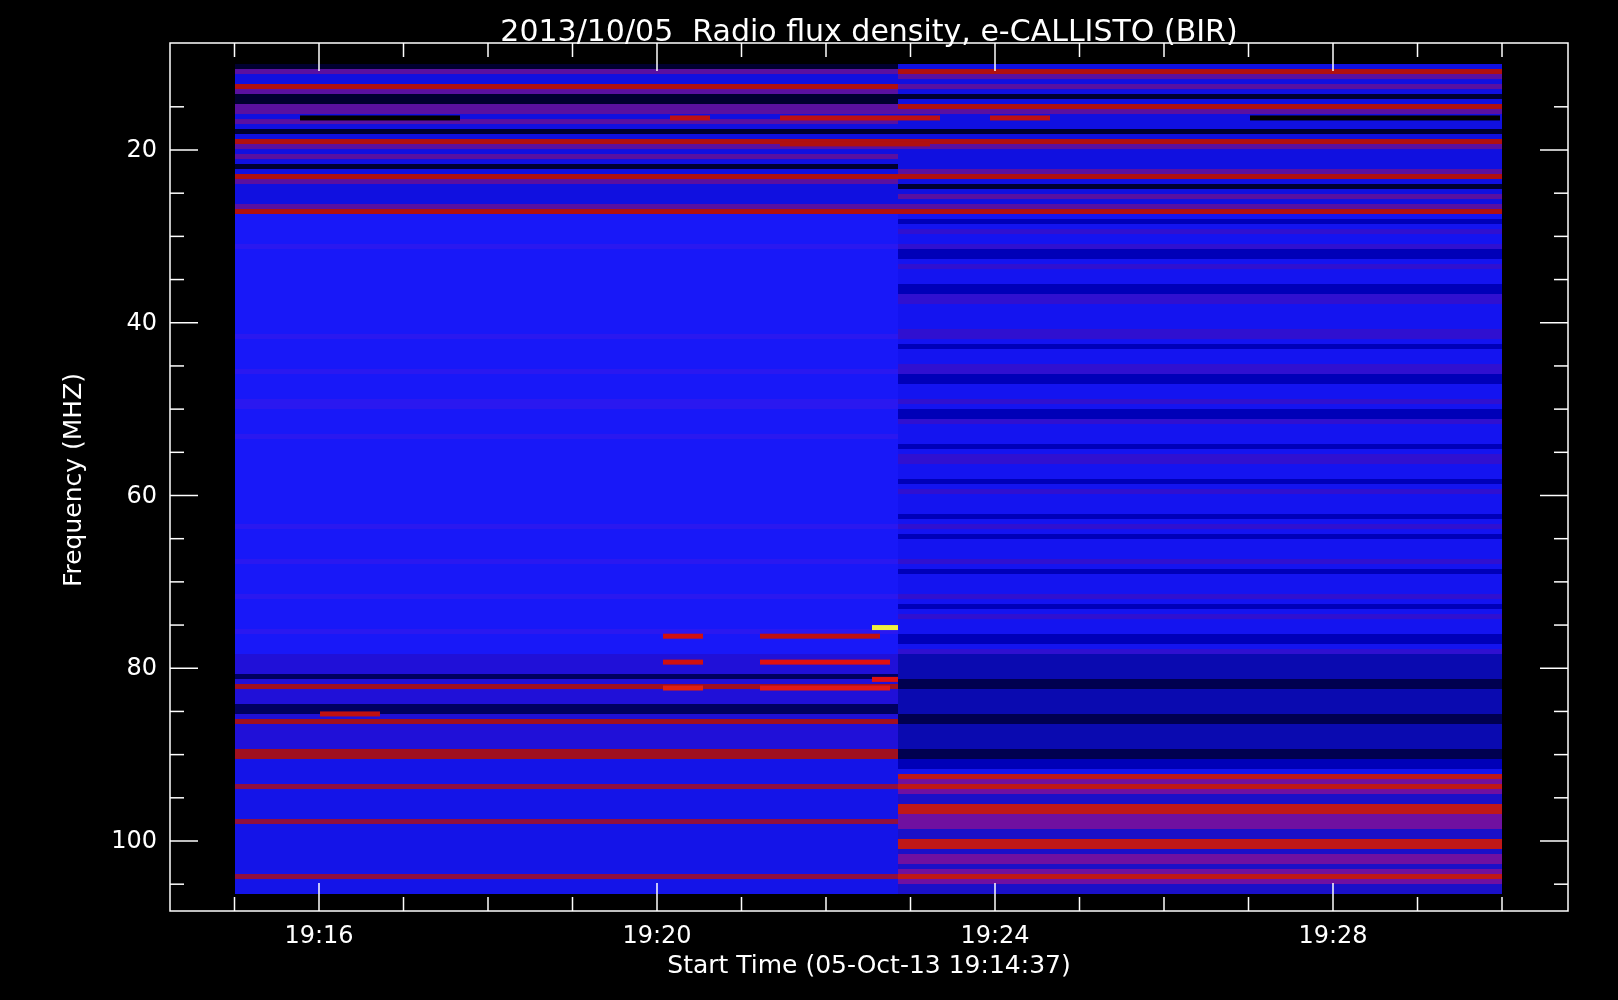  Describe the element at coordinates (1333, 935) in the screenshot. I see `x-tick-label: 19:28` at that location.